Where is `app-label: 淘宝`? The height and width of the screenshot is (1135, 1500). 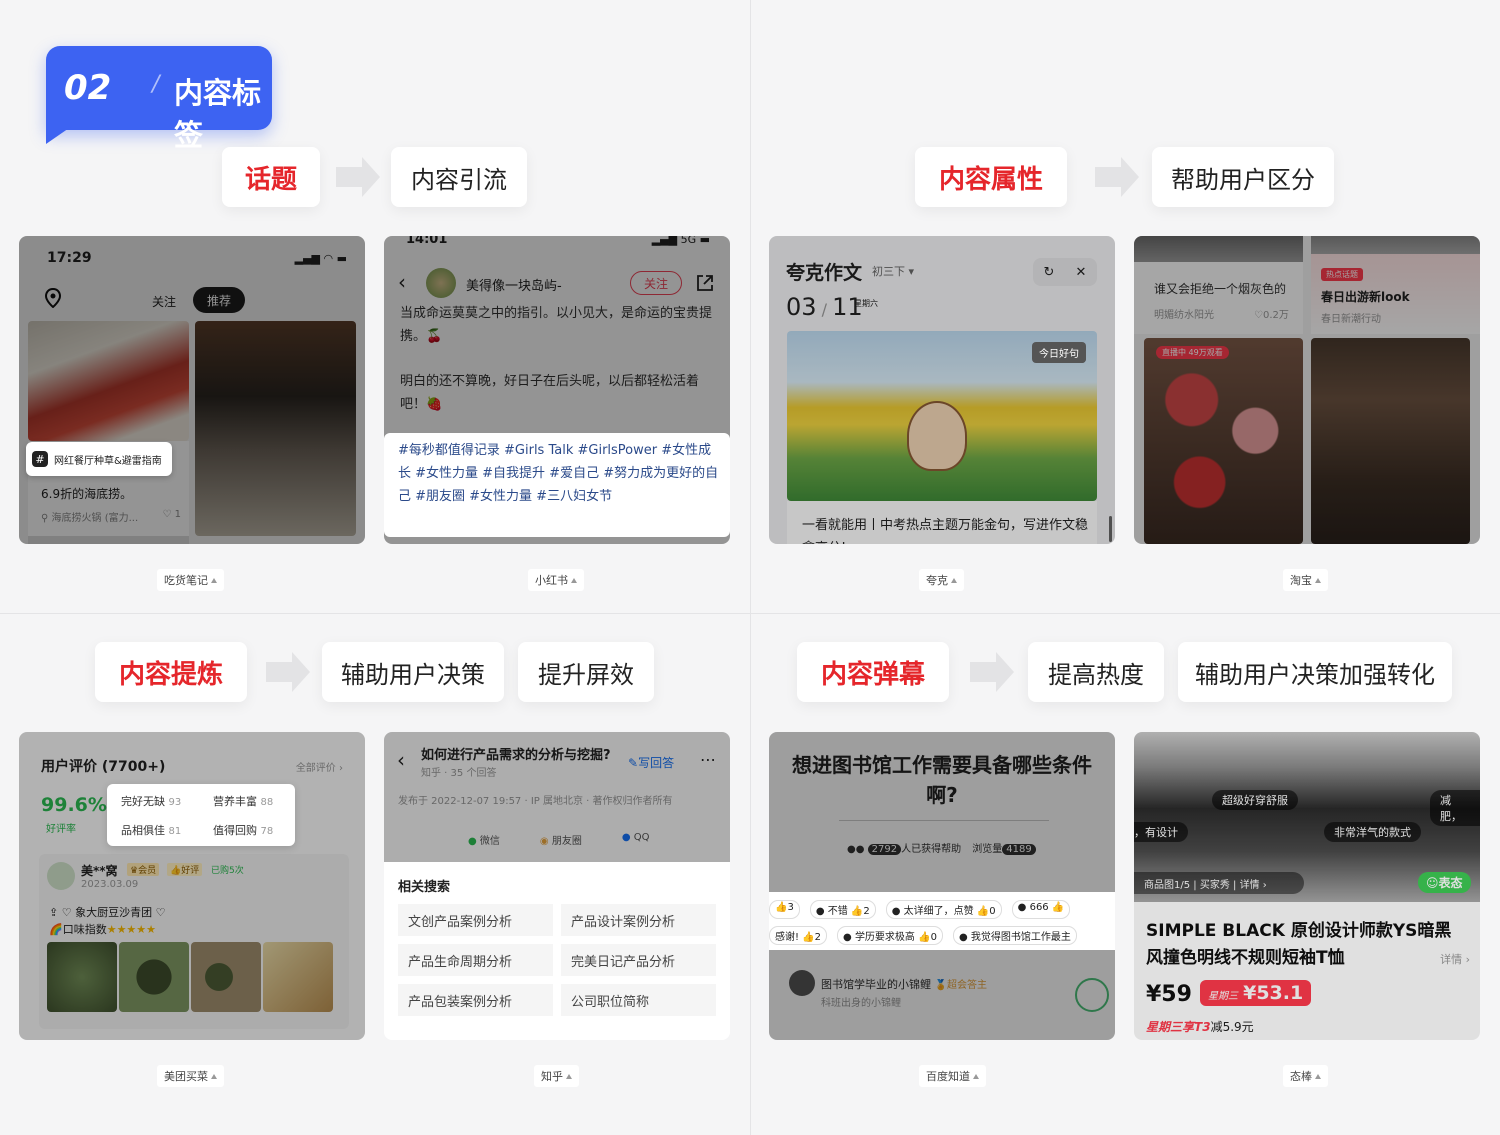
app-label: 淘宝 is located at coordinates (1305, 580).